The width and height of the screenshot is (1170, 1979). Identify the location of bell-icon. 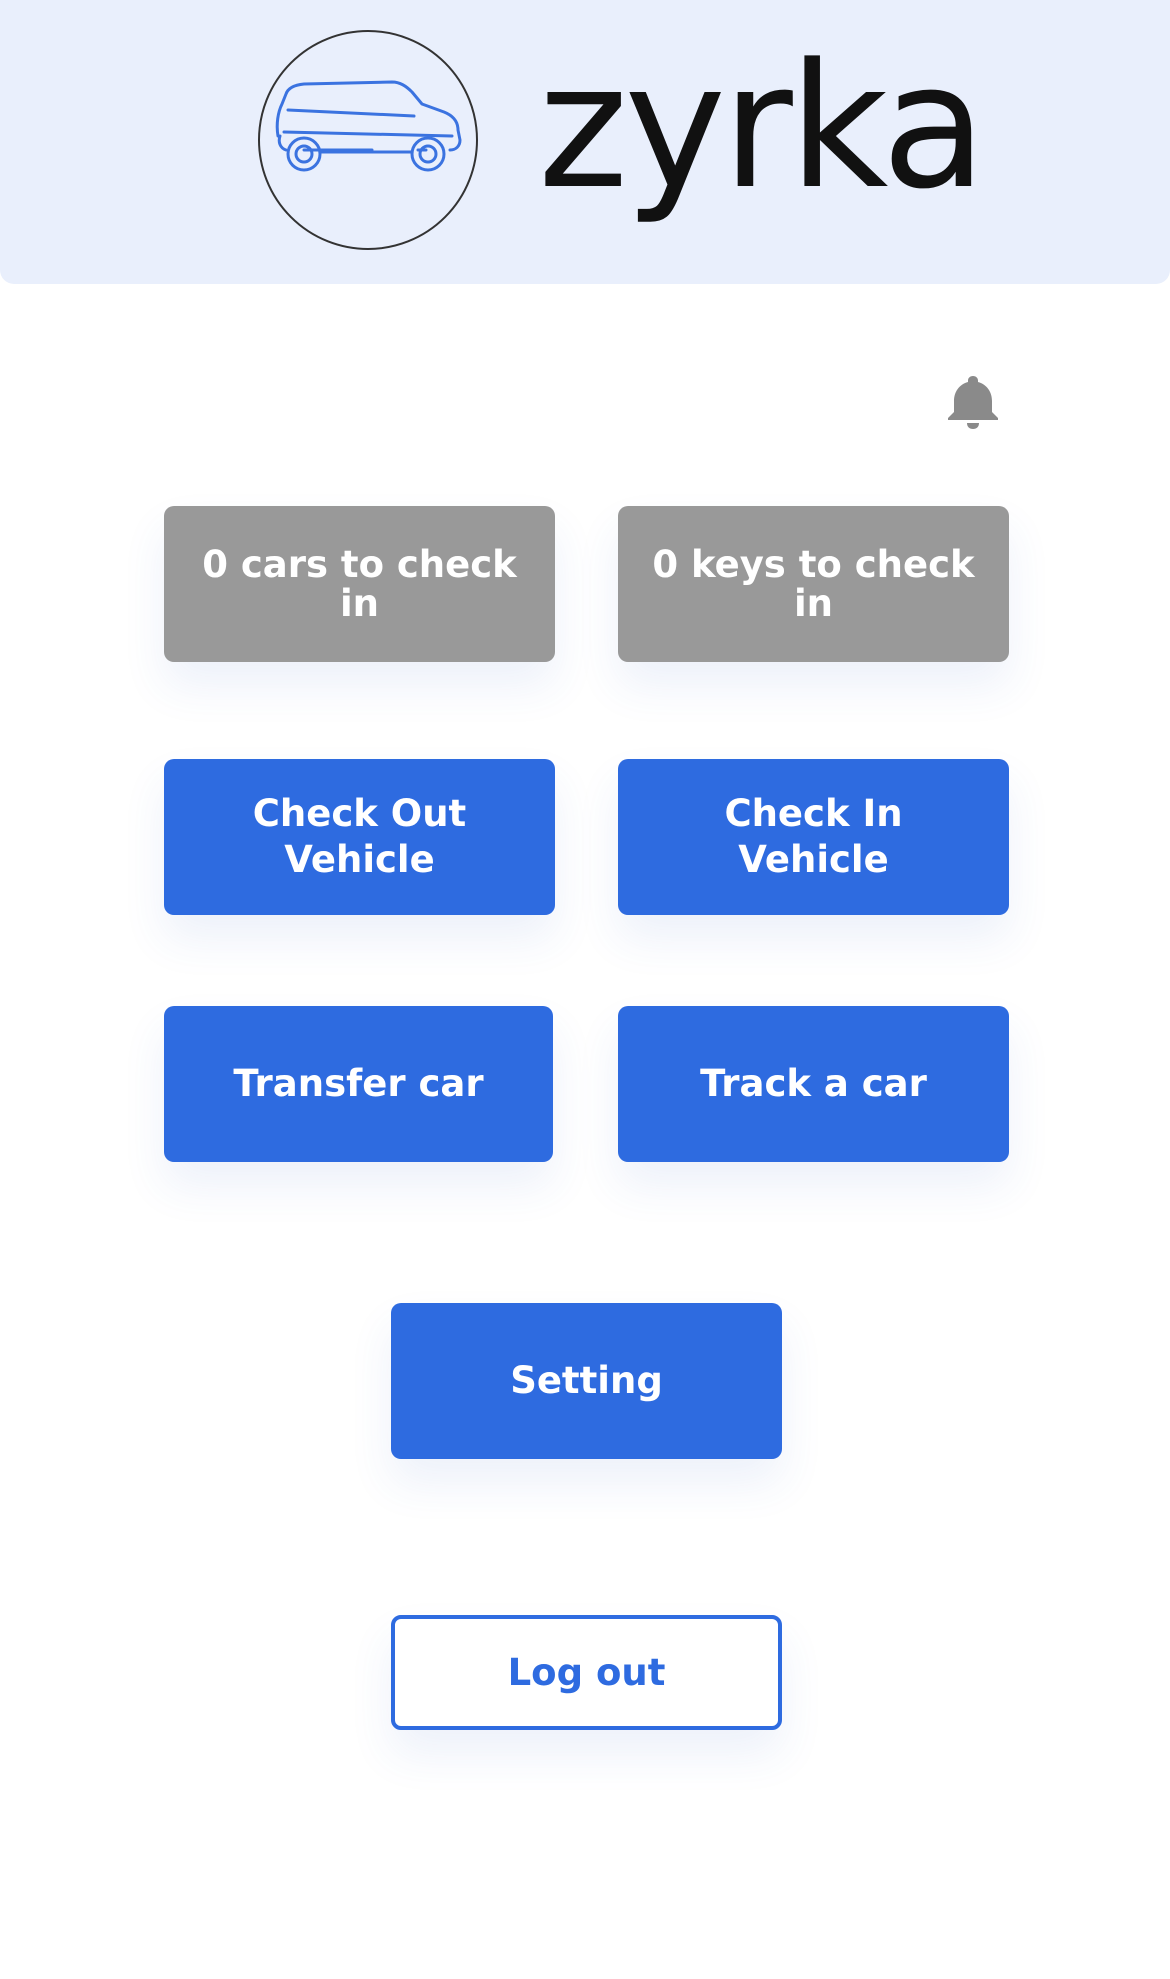
(973, 402).